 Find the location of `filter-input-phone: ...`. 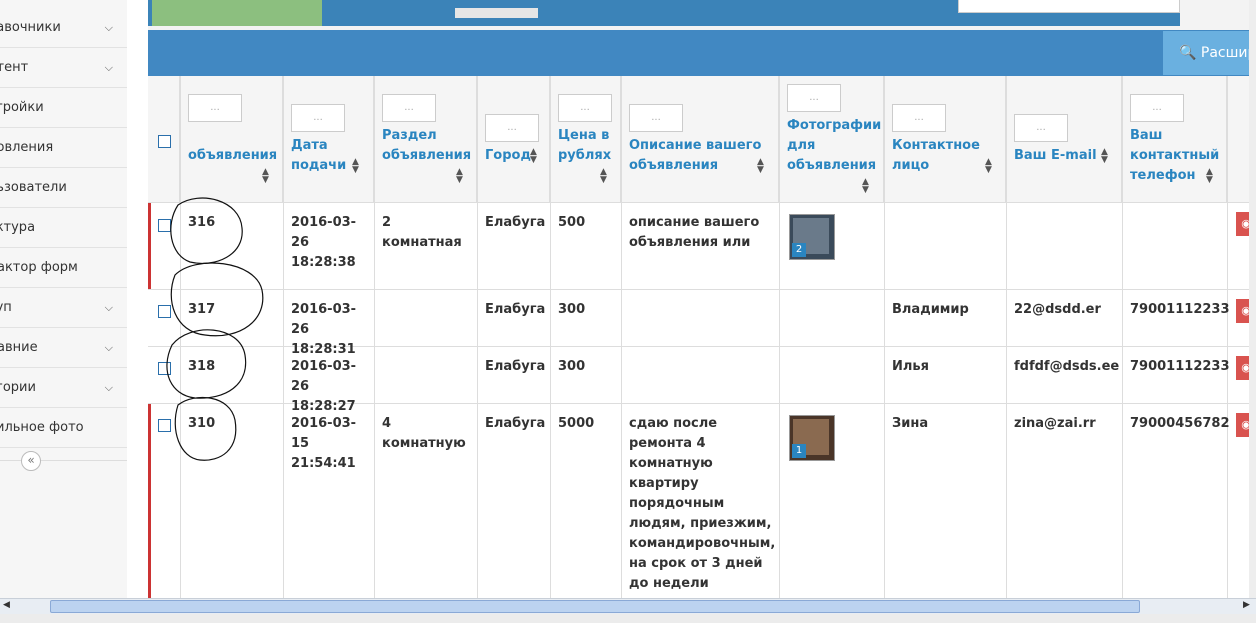

filter-input-phone: ... is located at coordinates (1157, 108).